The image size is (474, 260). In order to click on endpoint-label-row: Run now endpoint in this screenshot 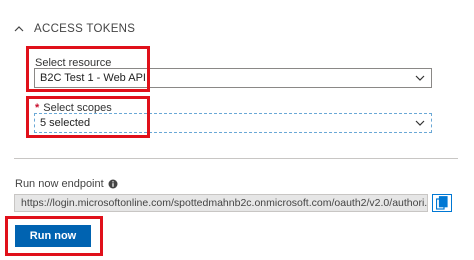, I will do `click(66, 184)`.